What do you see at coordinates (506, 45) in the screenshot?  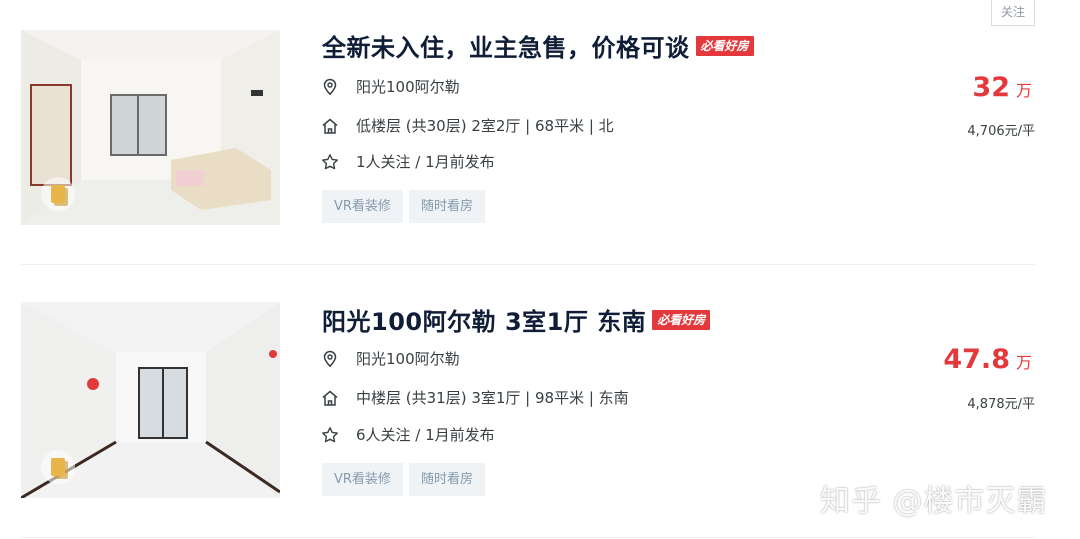 I see `listing-title: 全新未入住，业主急售，价格可谈` at bounding box center [506, 45].